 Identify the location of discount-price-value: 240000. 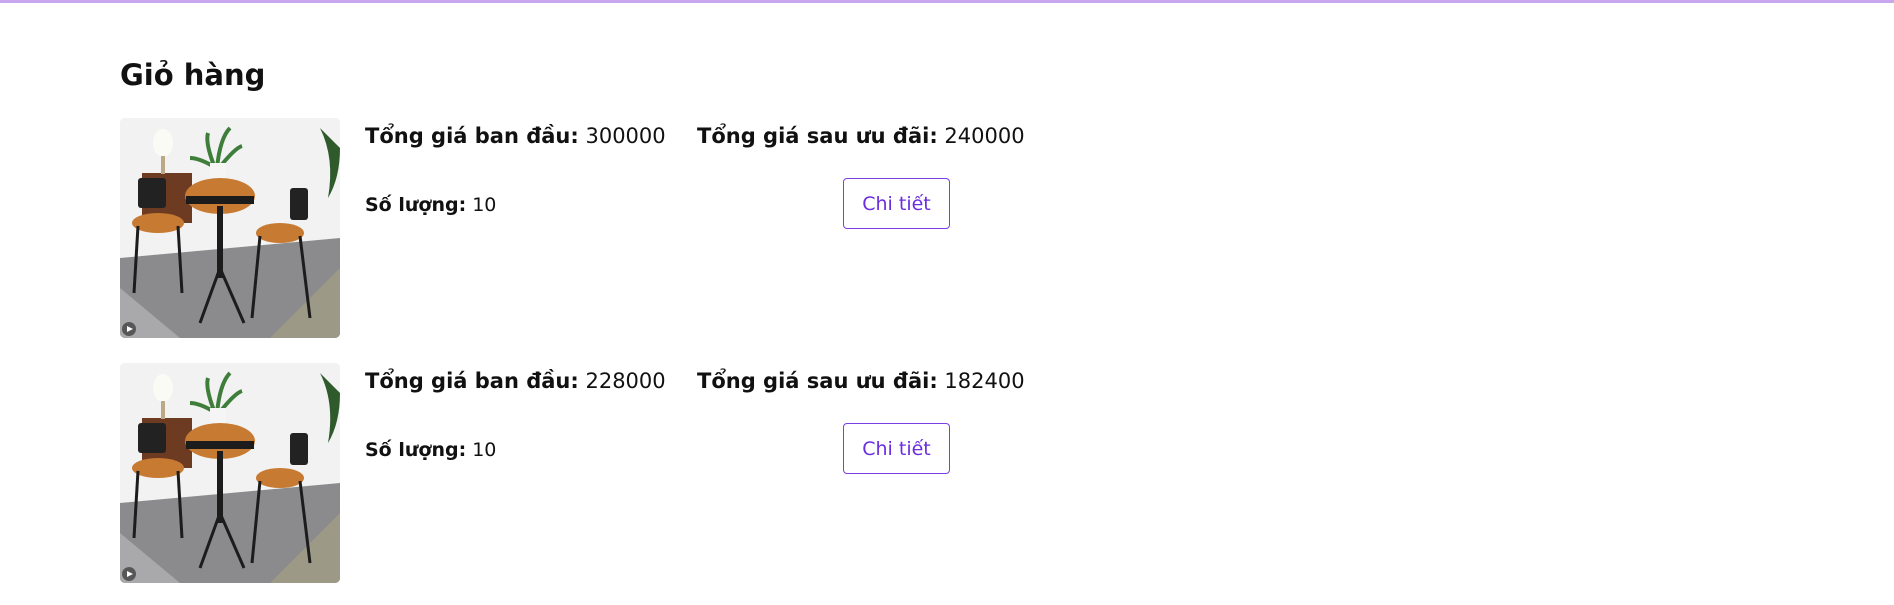
(984, 136).